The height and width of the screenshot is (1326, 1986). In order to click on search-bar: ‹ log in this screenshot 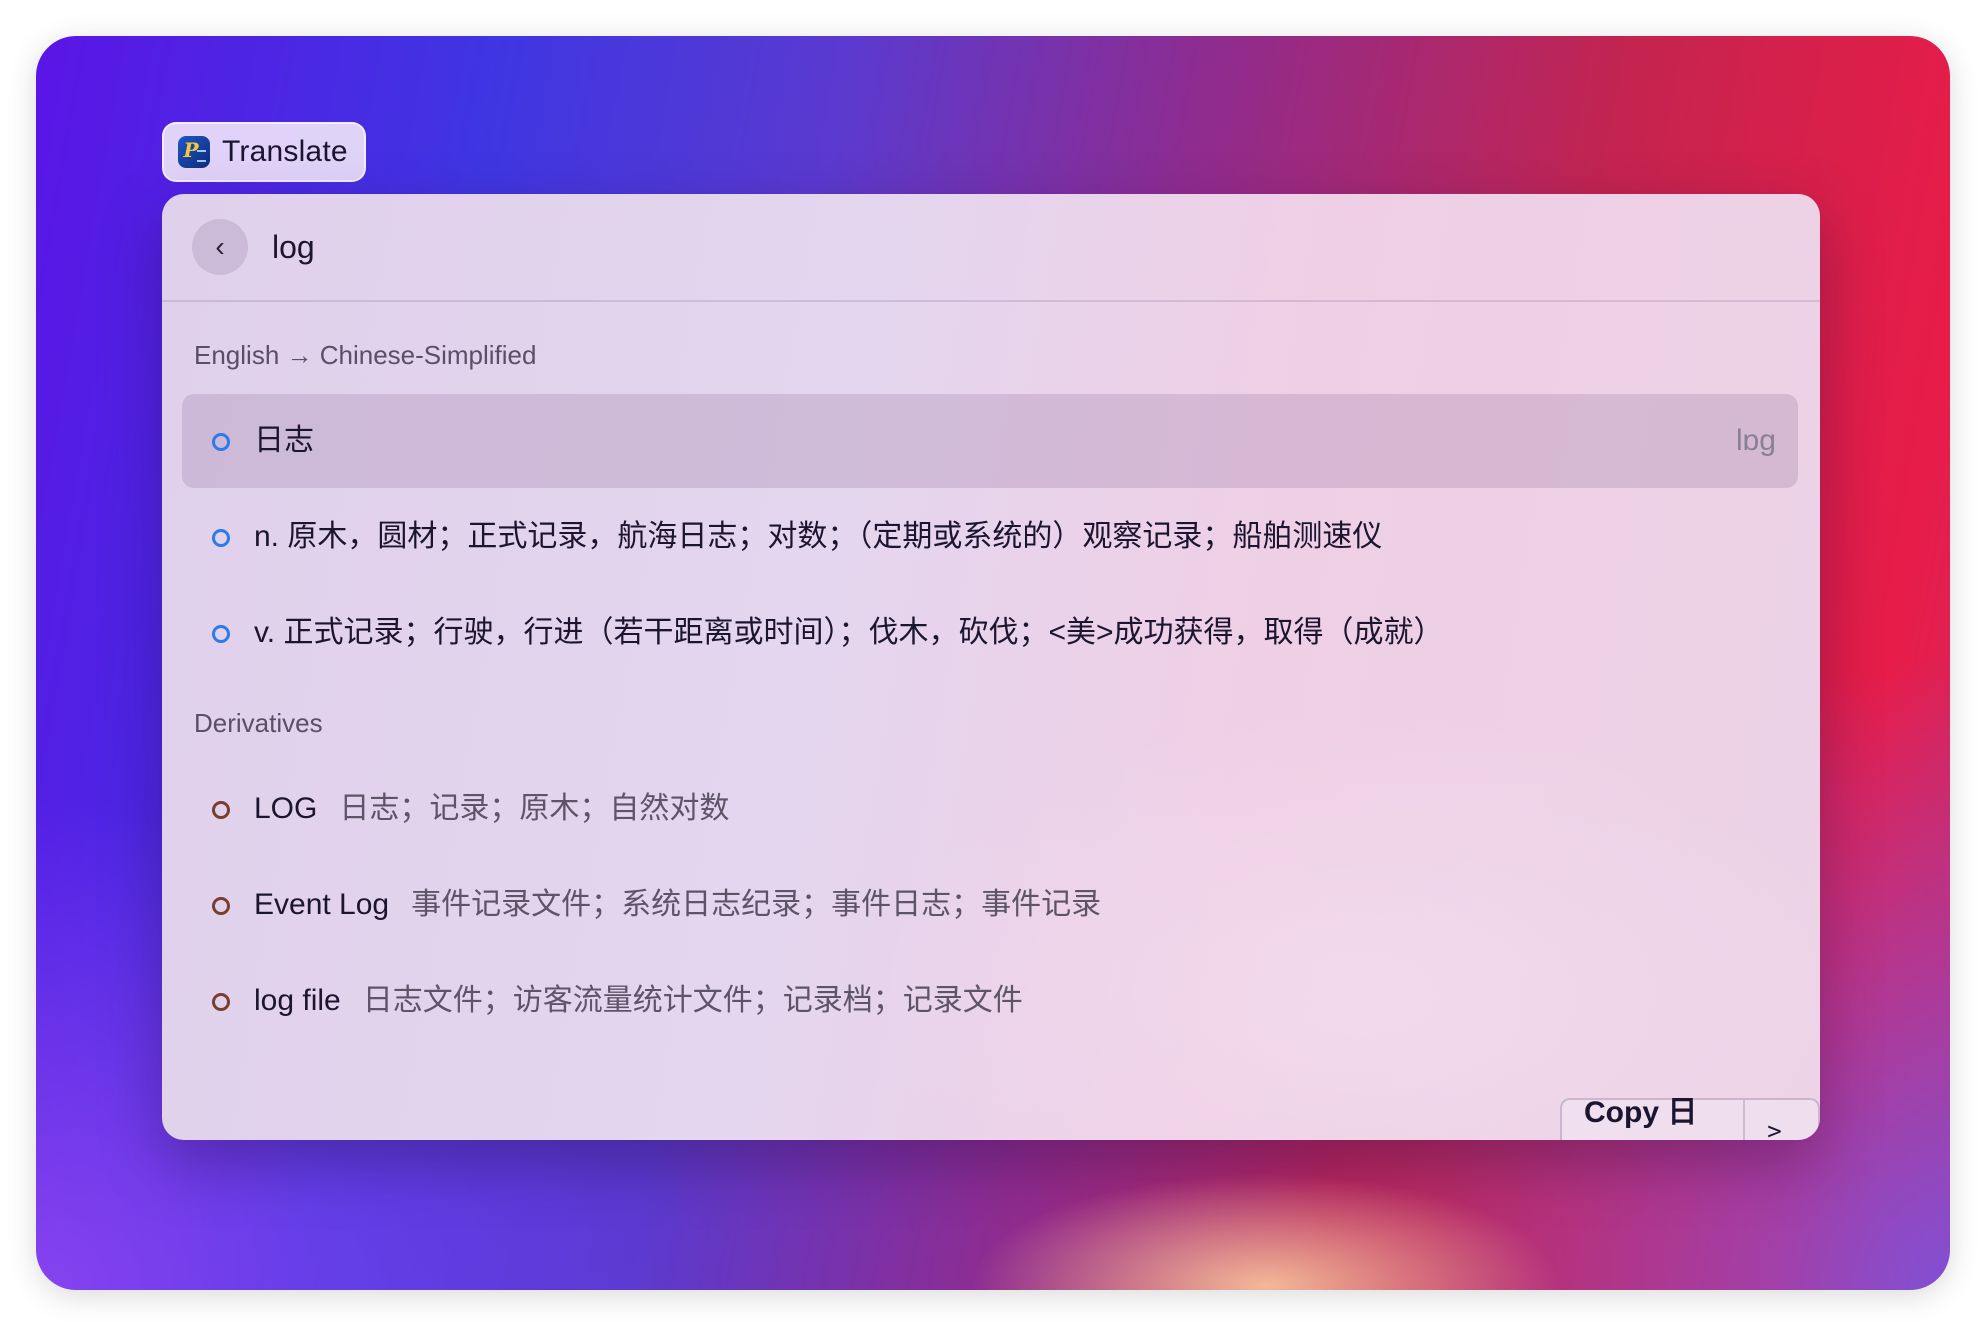, I will do `click(991, 248)`.